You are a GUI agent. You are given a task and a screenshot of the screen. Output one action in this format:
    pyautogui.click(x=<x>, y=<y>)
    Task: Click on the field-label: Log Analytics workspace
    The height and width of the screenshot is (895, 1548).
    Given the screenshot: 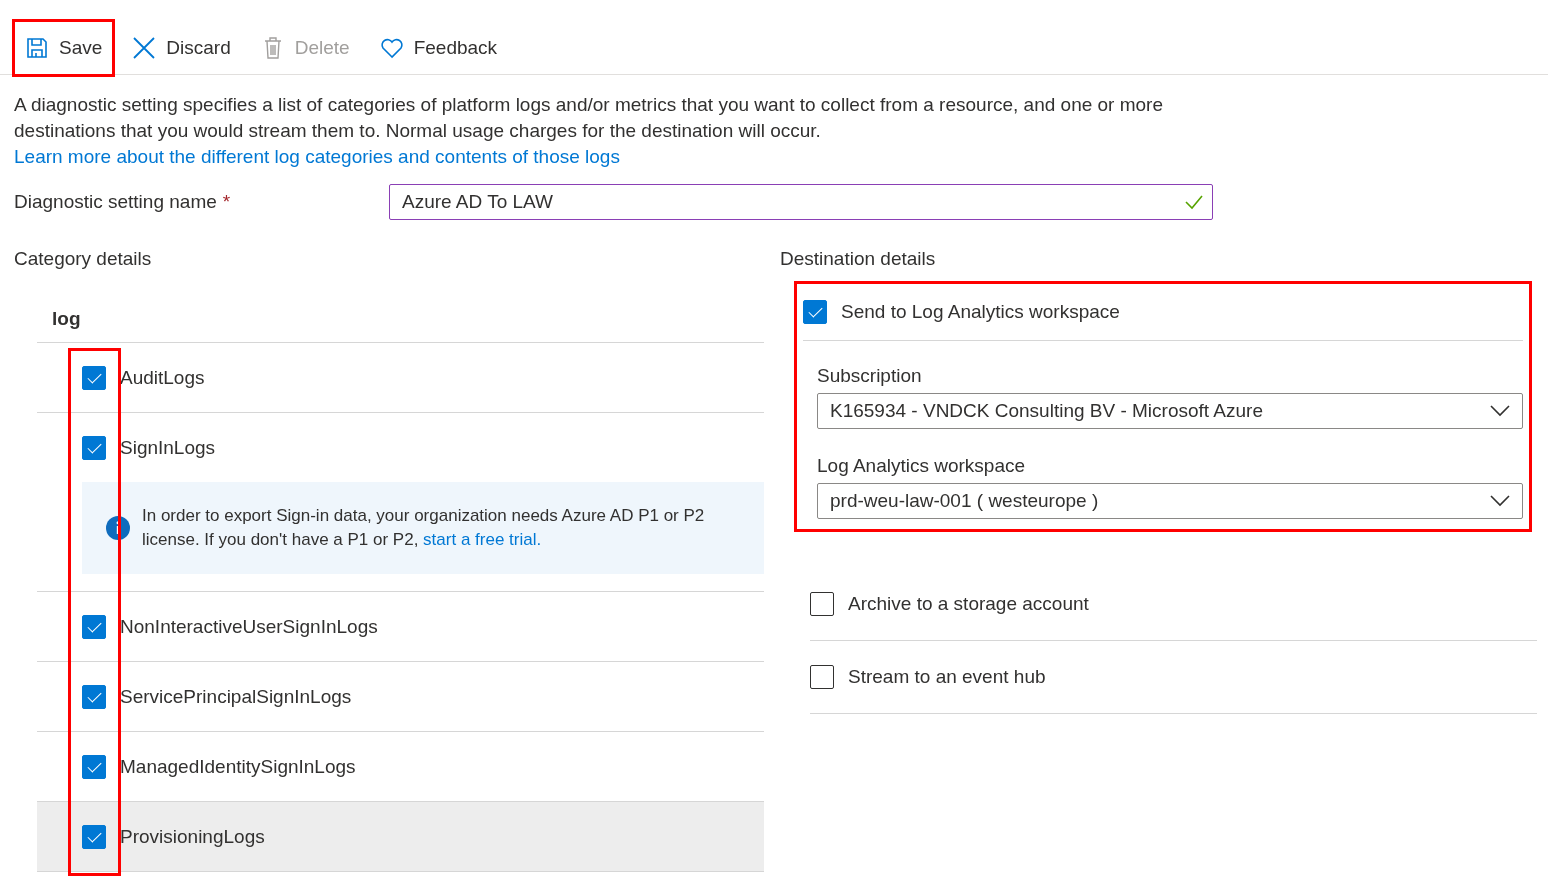 What is the action you would take?
    pyautogui.click(x=922, y=466)
    